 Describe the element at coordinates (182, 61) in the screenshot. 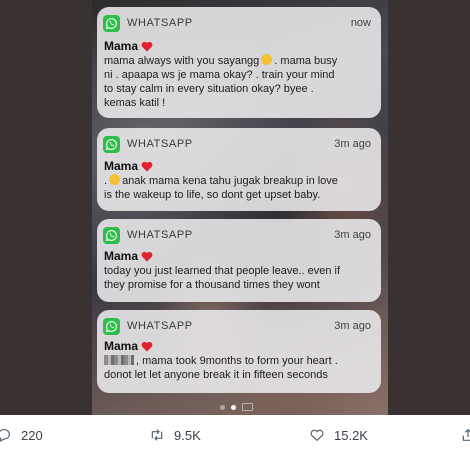

I see `message-line: mama always with you sayangg` at that location.